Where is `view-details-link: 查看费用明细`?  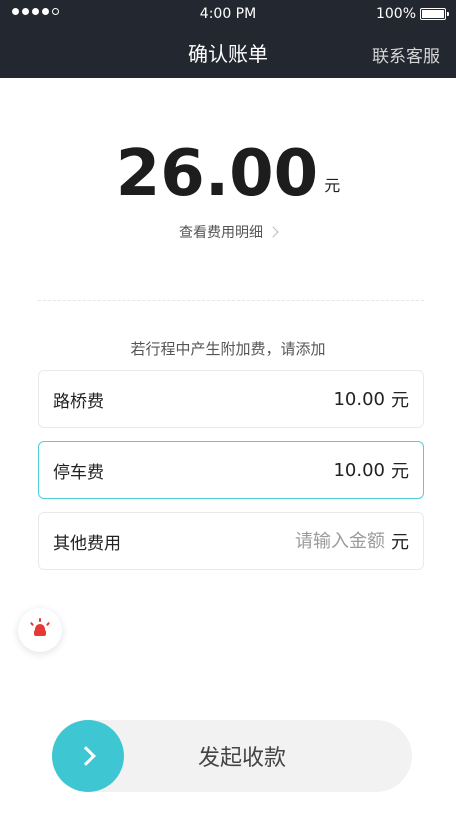
view-details-link: 查看费用明细 is located at coordinates (228, 232).